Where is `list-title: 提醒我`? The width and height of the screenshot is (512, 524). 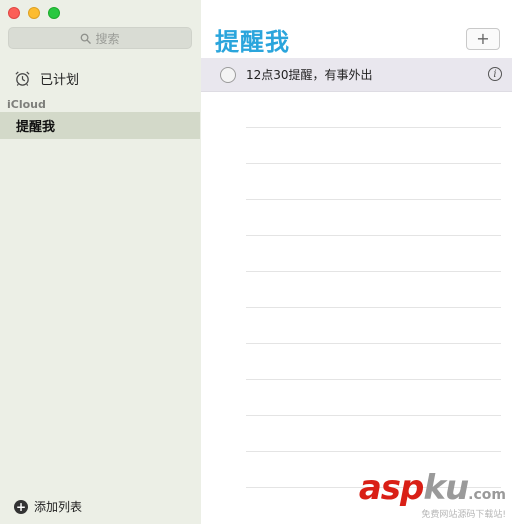 list-title: 提醒我 is located at coordinates (252, 42).